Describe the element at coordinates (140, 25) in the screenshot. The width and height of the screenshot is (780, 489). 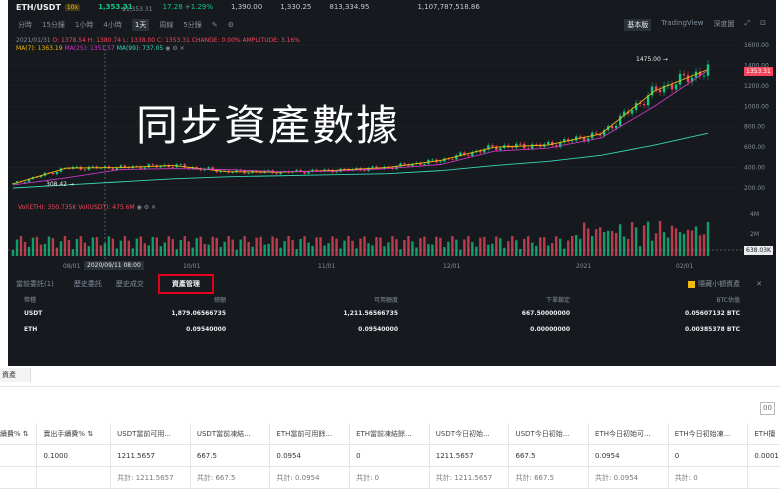
I see `tf-1d: 1天` at that location.